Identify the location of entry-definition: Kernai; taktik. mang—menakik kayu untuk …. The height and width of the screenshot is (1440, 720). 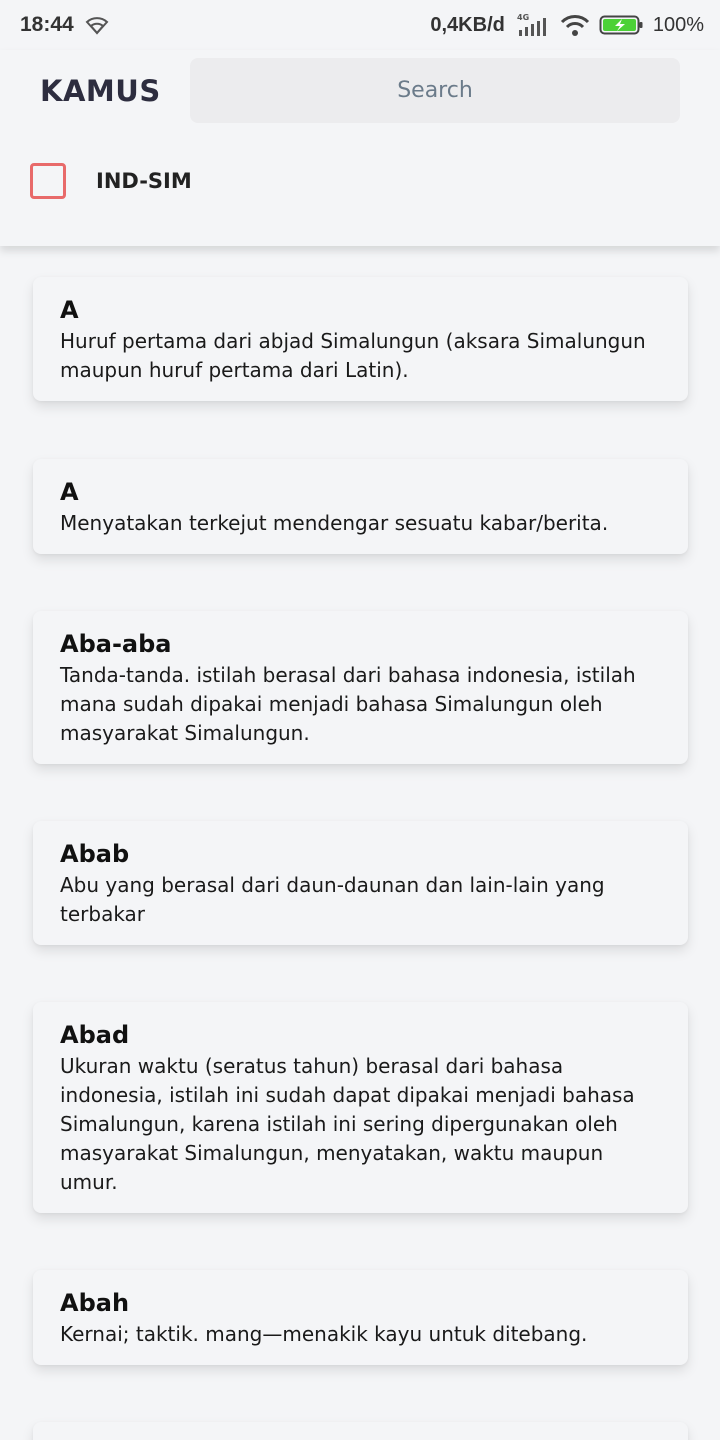
(324, 1334).